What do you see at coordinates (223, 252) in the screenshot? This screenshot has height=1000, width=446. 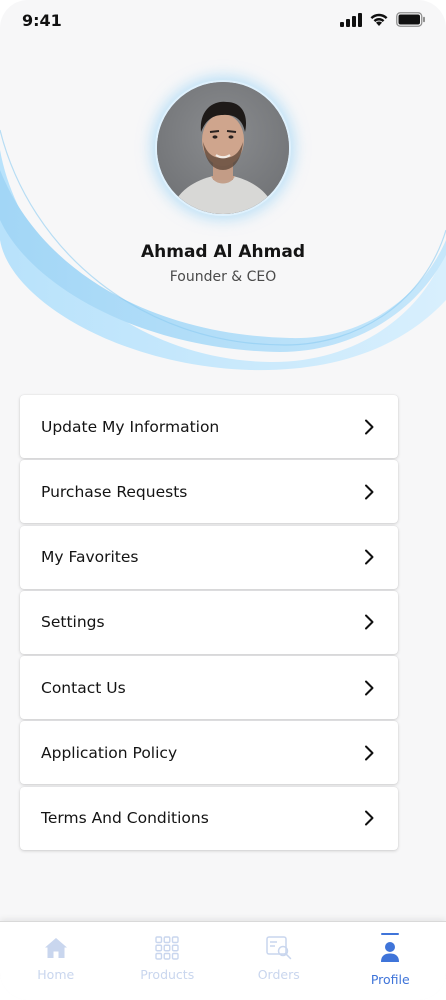 I see `profile-name: Ahmad Al Ahmad` at bounding box center [223, 252].